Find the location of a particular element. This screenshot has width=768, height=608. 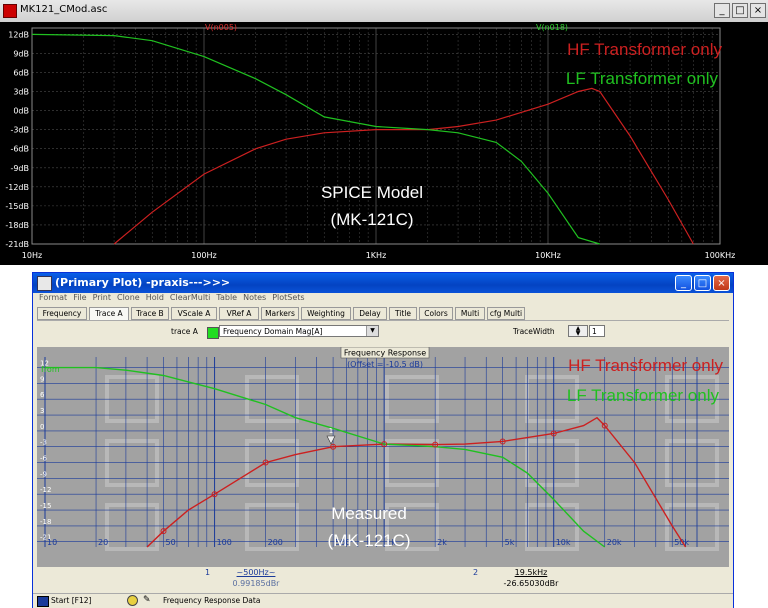

cursor-1-readout: 1 ~500Hz~ 0.99185dBr is located at coordinates (251, 579).